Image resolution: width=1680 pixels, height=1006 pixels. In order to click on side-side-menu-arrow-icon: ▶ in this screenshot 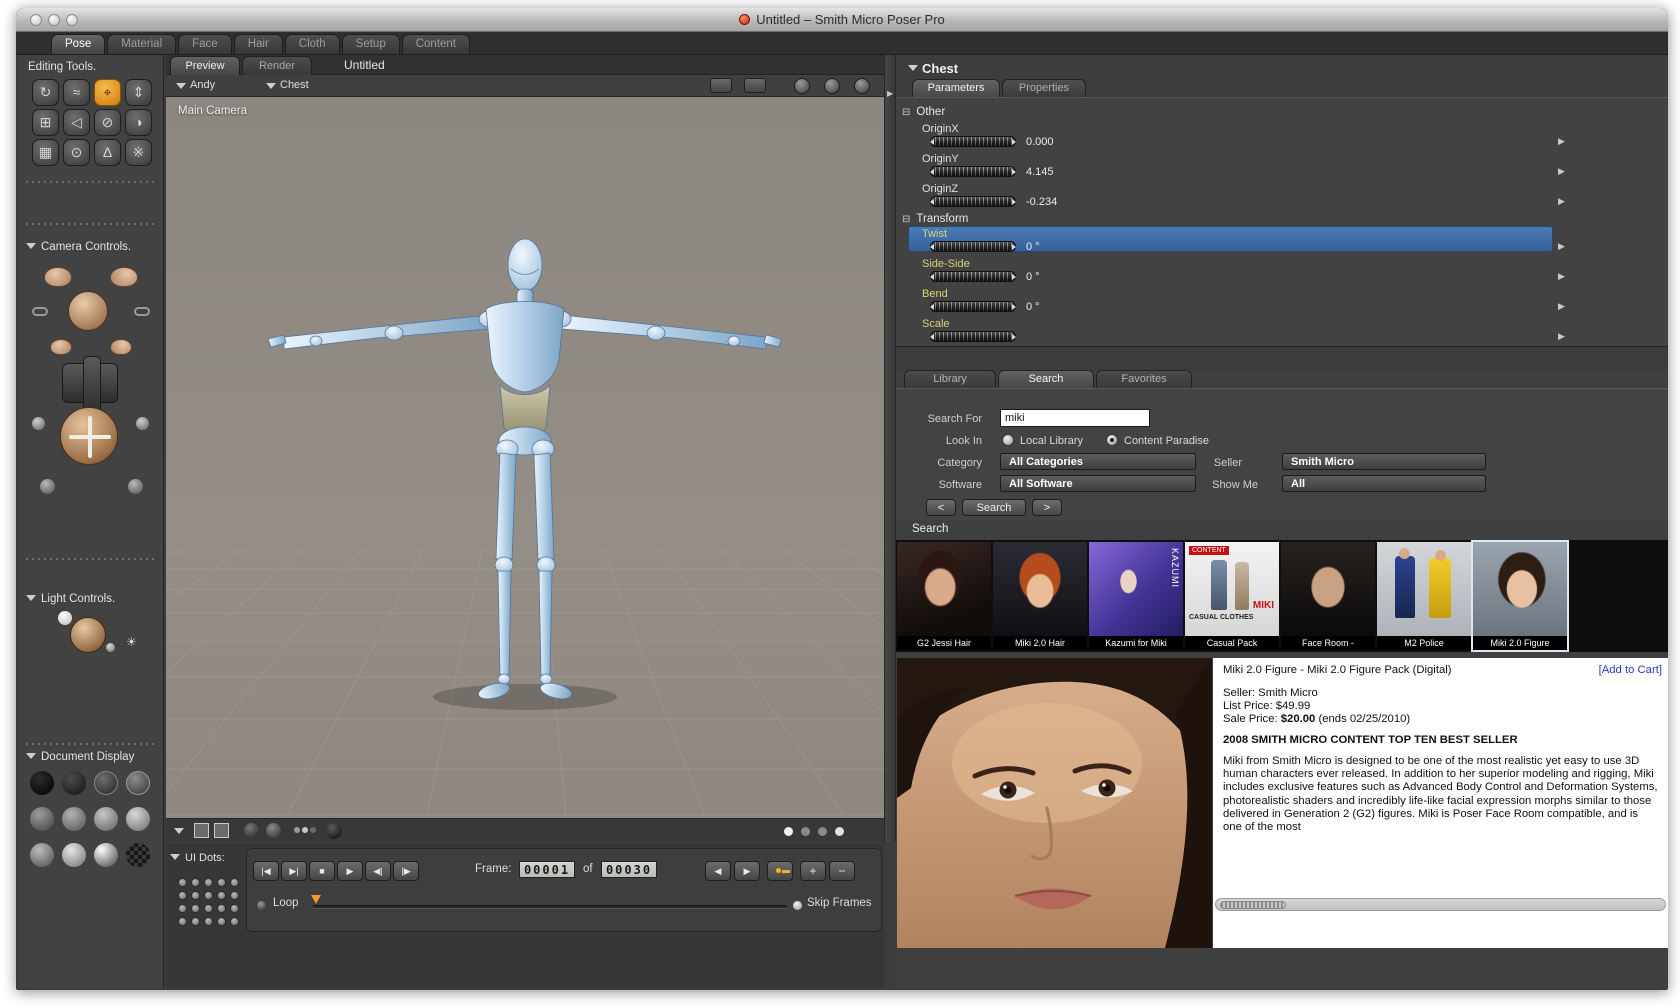, I will do `click(1561, 276)`.